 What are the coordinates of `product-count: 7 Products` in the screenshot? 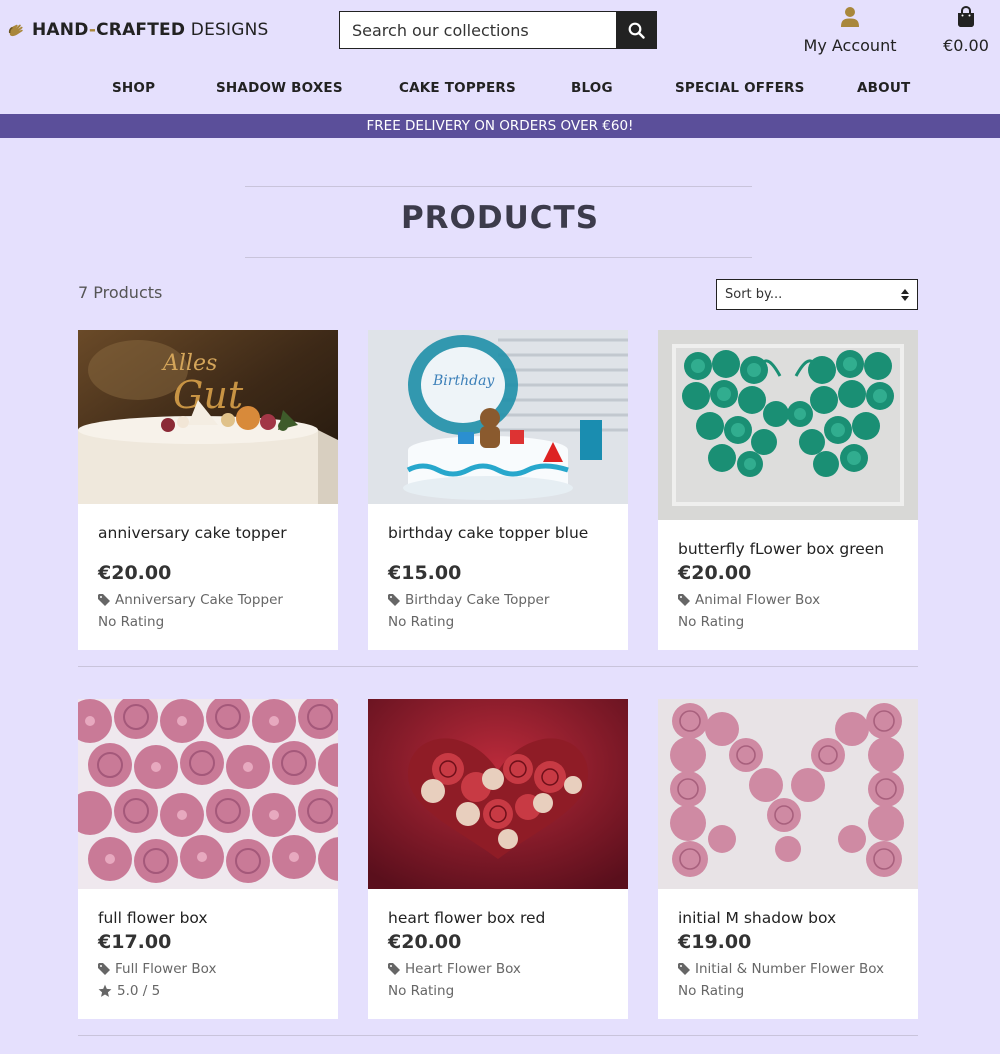 It's located at (120, 292).